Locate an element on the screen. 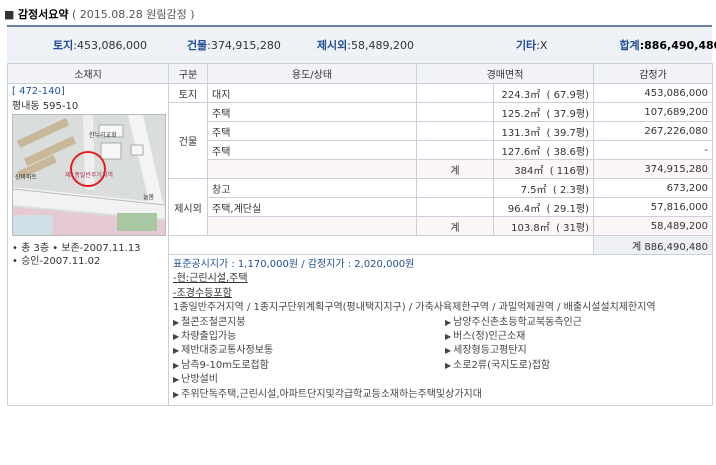 The image size is (716, 465). map-label-zone: 제1종일반주거지역 is located at coordinates (89, 175).